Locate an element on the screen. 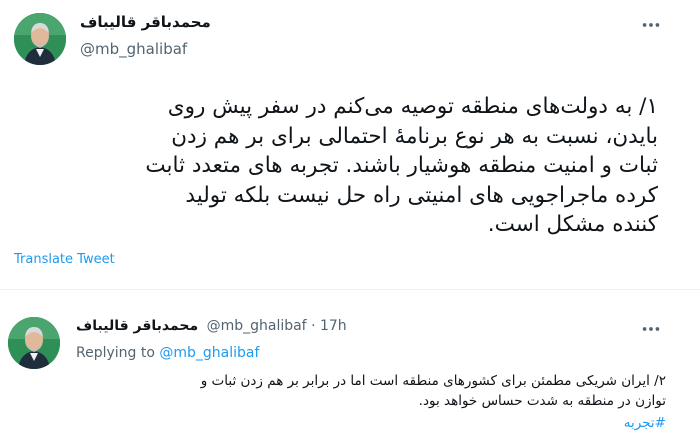 Image resolution: width=700 pixels, height=445 pixels. reply-header: محمدباقر قالیباف @mb_ghalibaf · 17h is located at coordinates (211, 326).